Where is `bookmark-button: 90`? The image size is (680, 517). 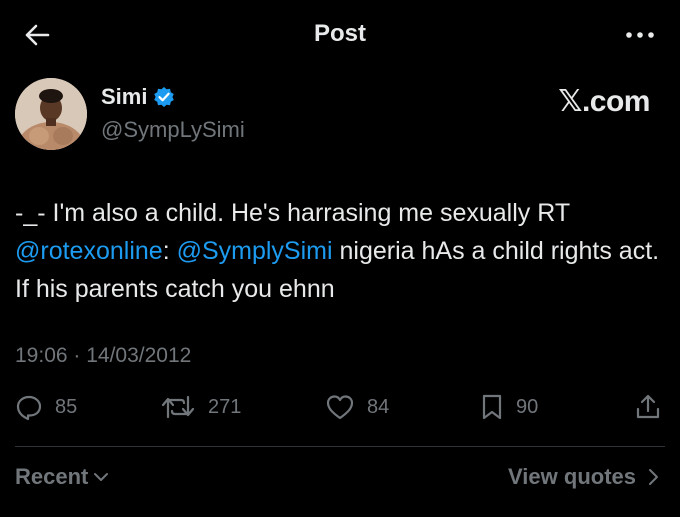
bookmark-button: 90 is located at coordinates (509, 407).